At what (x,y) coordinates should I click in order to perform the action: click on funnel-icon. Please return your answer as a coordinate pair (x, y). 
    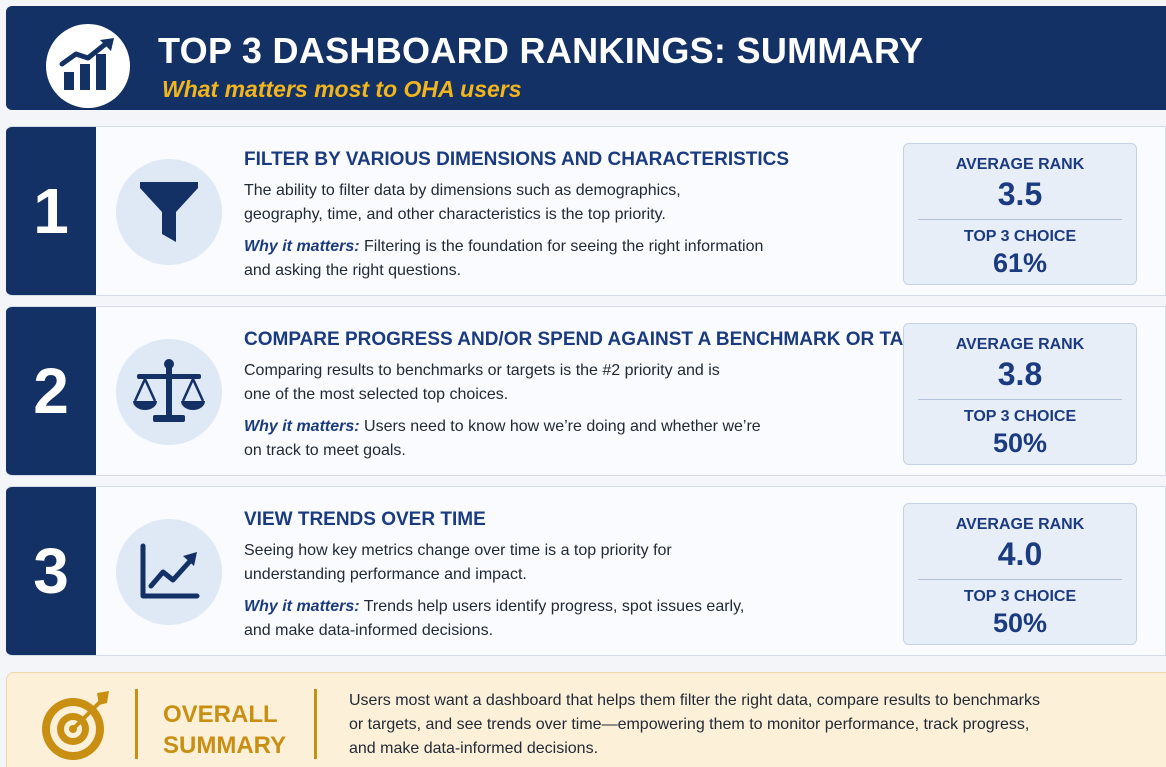
    Looking at the image, I should click on (169, 212).